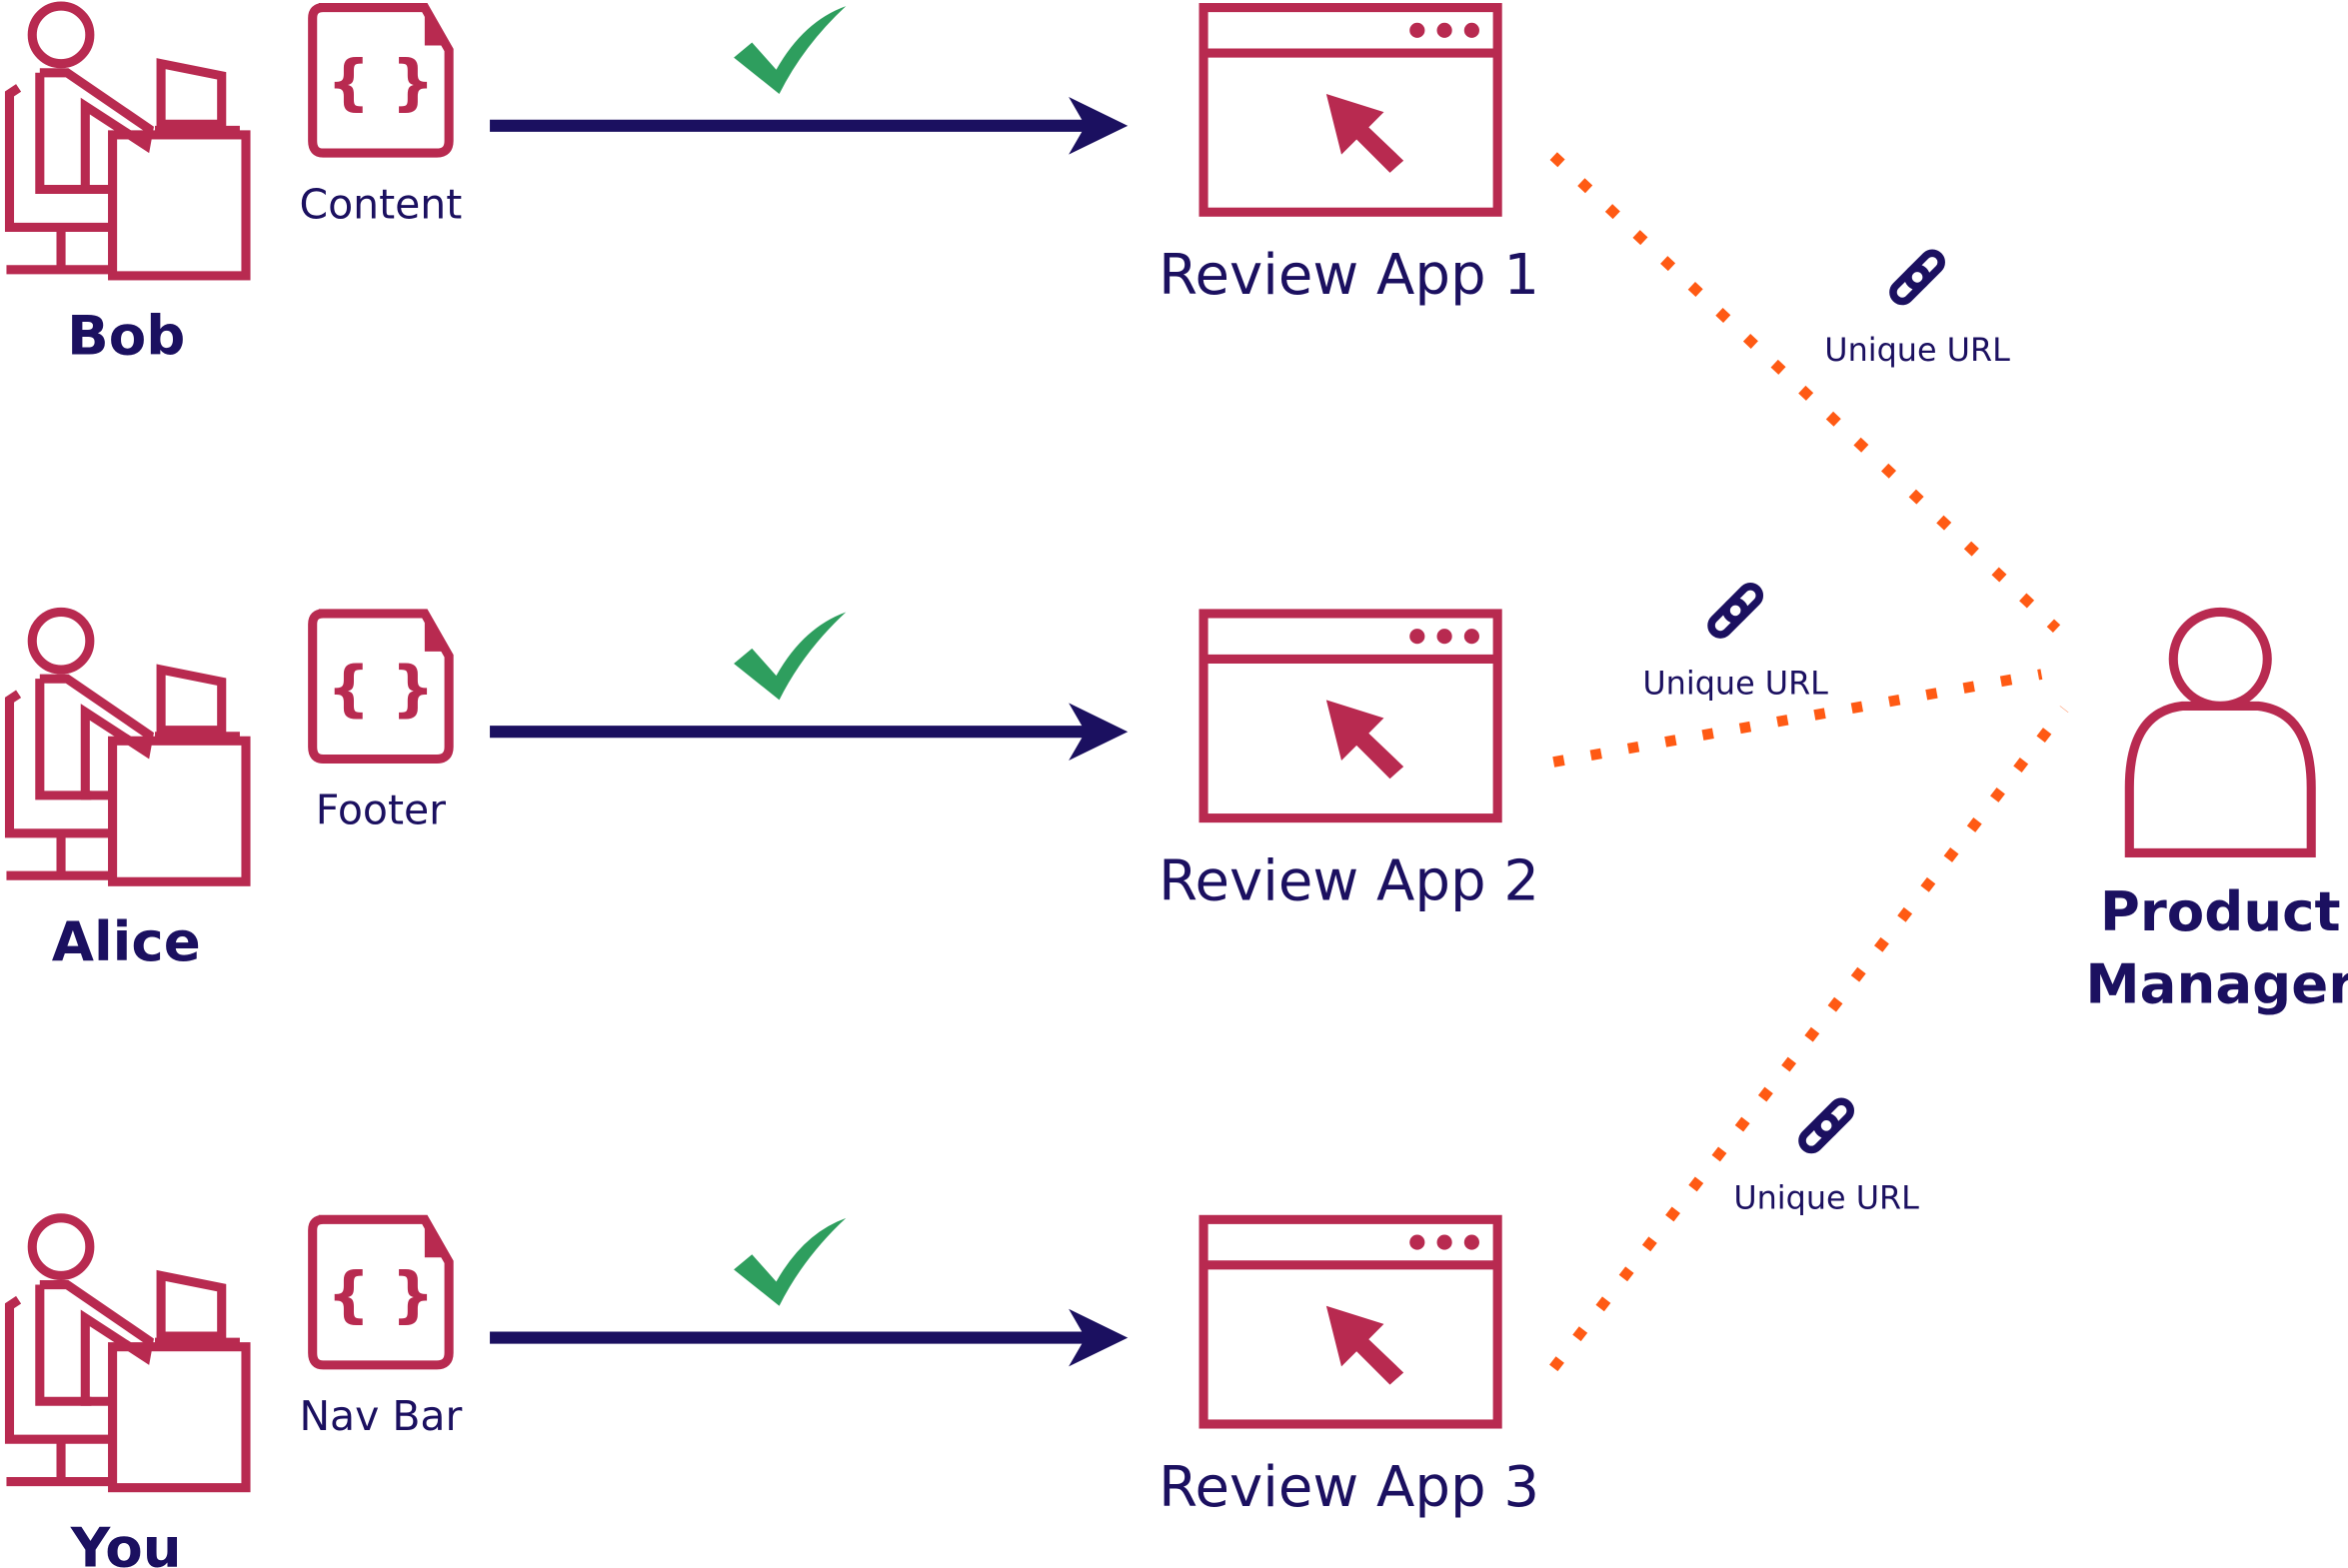 The width and height of the screenshot is (2348, 1568). What do you see at coordinates (126, 336) in the screenshot?
I see `person-name: Bob` at bounding box center [126, 336].